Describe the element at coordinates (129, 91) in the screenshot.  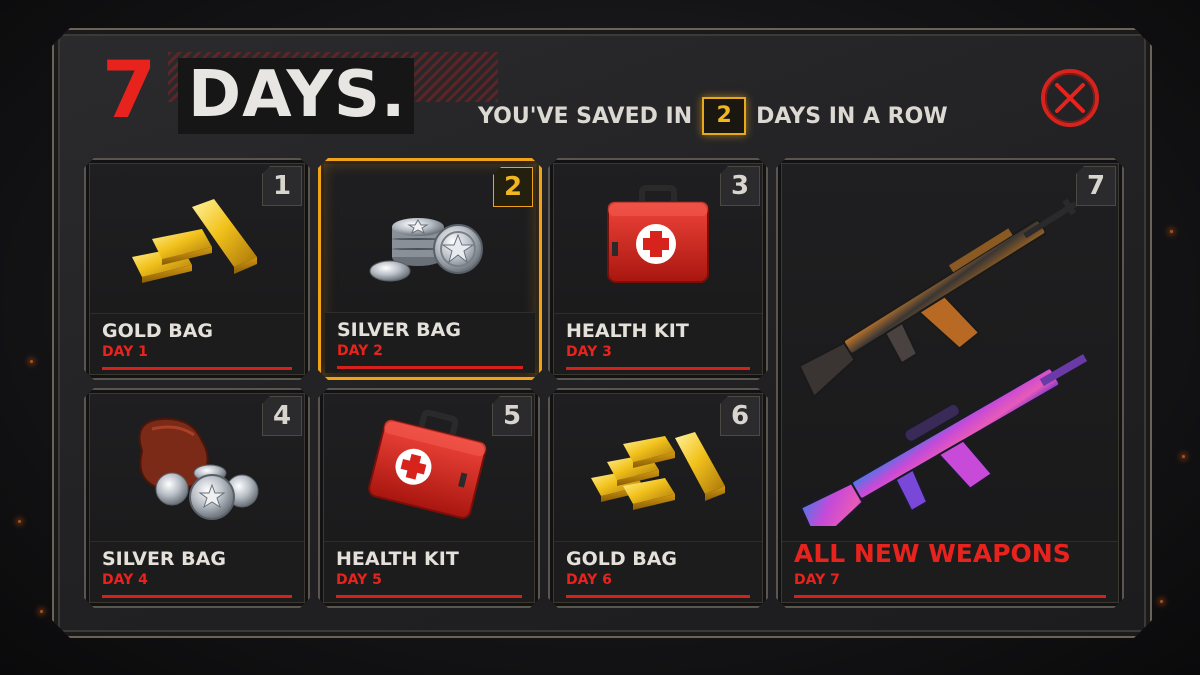
I see `title-number: 7` at that location.